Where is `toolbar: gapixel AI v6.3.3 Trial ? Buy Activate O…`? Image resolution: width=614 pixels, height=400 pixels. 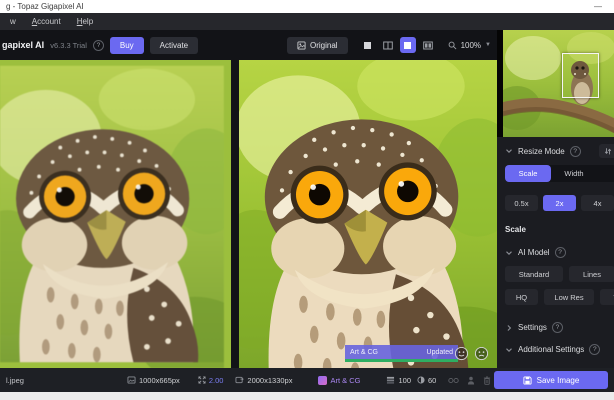
toolbar: gapixel AI v6.3.3 Trial ? Buy Activate O… is located at coordinates (248, 45).